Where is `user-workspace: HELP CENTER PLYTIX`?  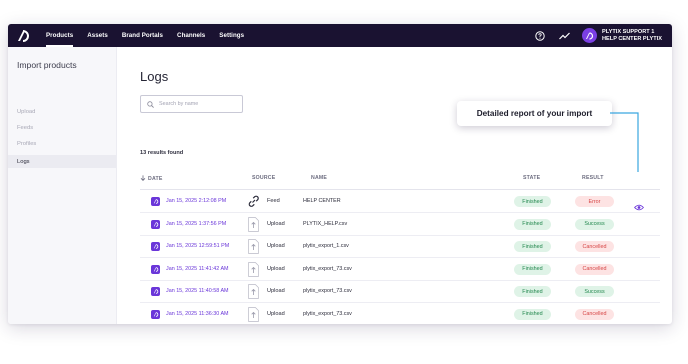
user-workspace: HELP CENTER PLYTIX is located at coordinates (632, 38).